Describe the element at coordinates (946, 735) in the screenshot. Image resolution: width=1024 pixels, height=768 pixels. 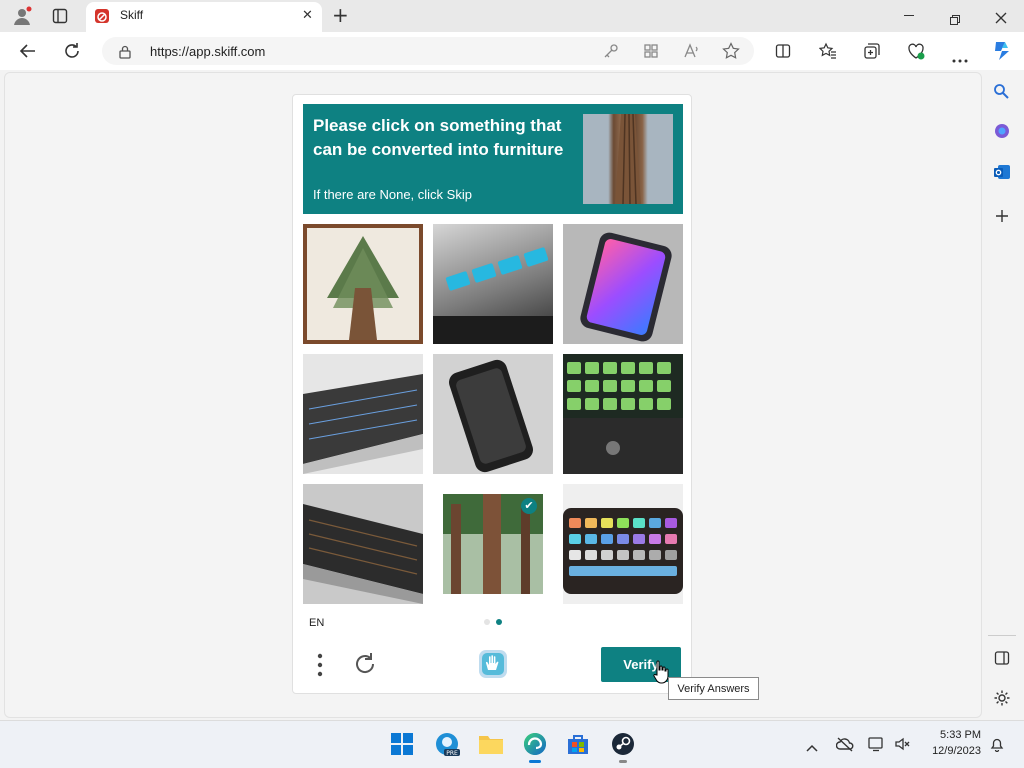
I see `clock-time: 5:33 PM` at that location.